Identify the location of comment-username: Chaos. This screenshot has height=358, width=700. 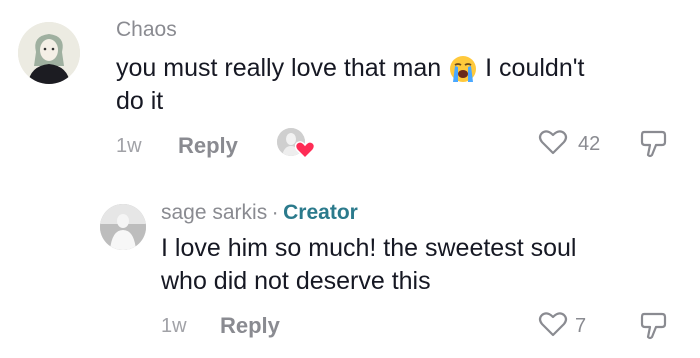
(146, 30).